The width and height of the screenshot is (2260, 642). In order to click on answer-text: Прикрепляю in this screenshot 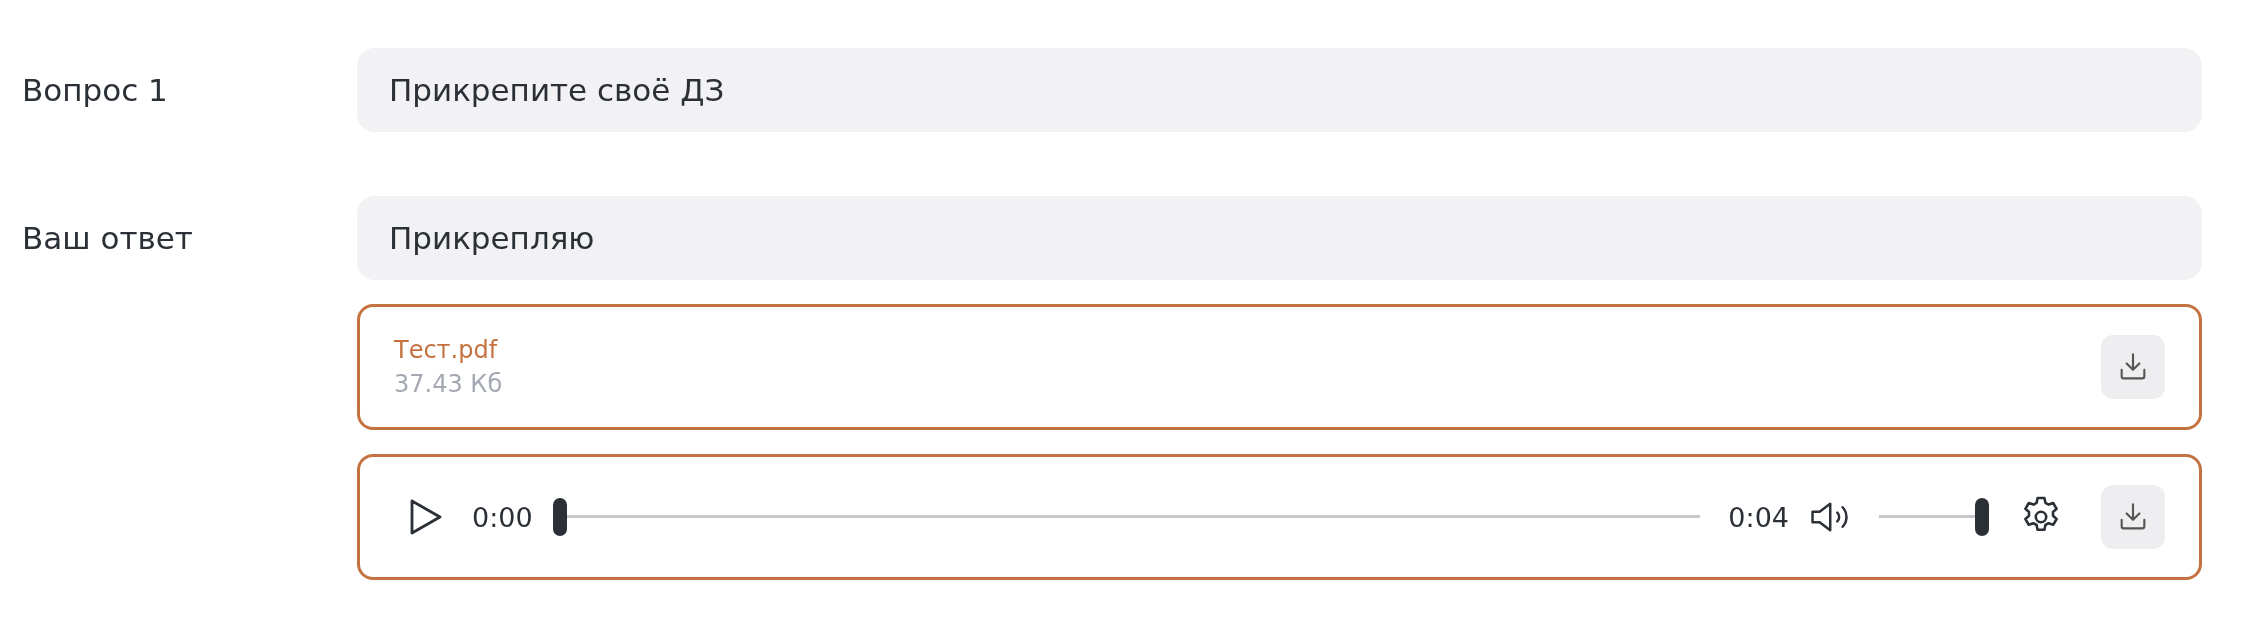, I will do `click(1279, 238)`.